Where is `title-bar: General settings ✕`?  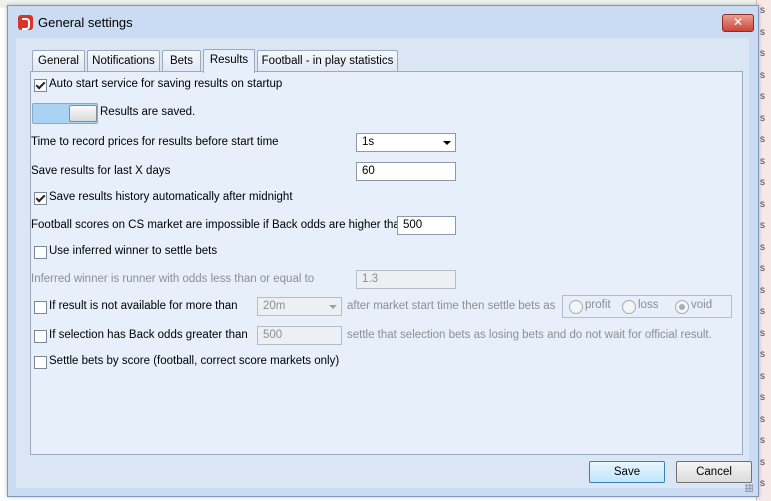 title-bar: General settings ✕ is located at coordinates (383, 22).